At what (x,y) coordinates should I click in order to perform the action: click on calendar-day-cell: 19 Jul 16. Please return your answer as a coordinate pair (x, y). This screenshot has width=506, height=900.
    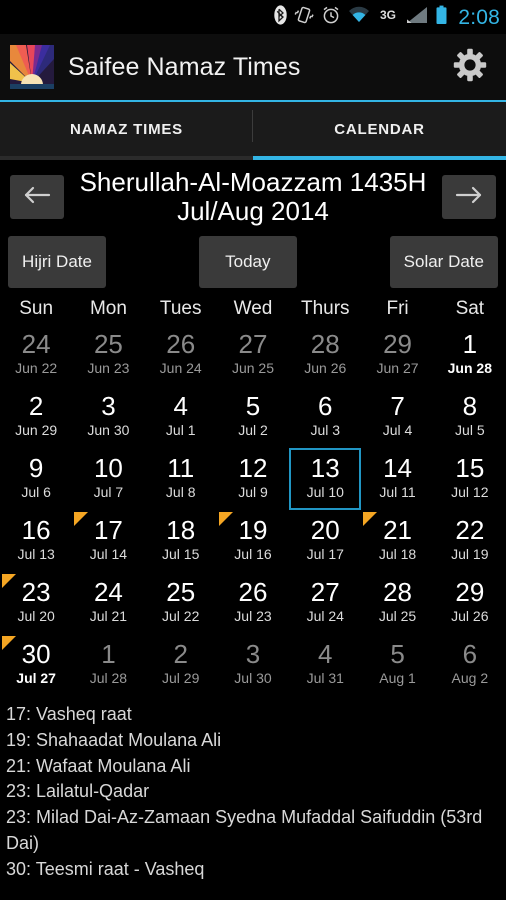
    Looking at the image, I should click on (253, 541).